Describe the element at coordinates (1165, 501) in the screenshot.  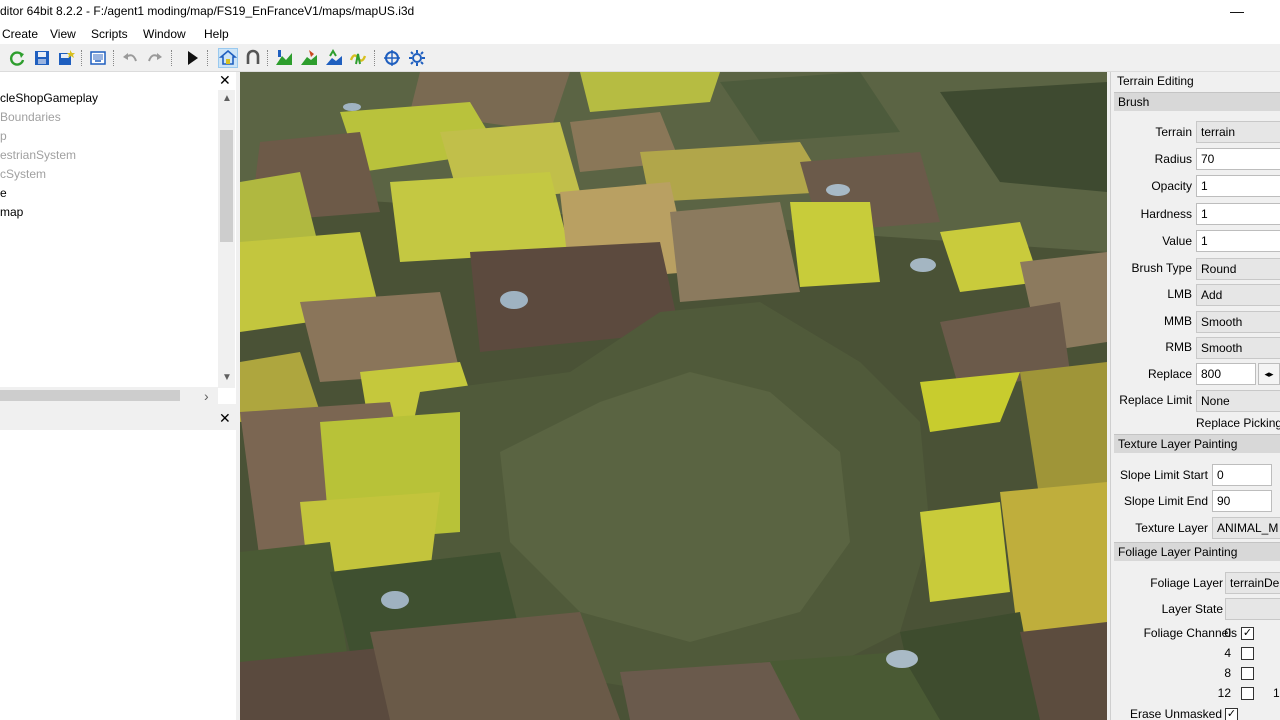
I see `slope-limit-end-label: Slope Limit End` at that location.